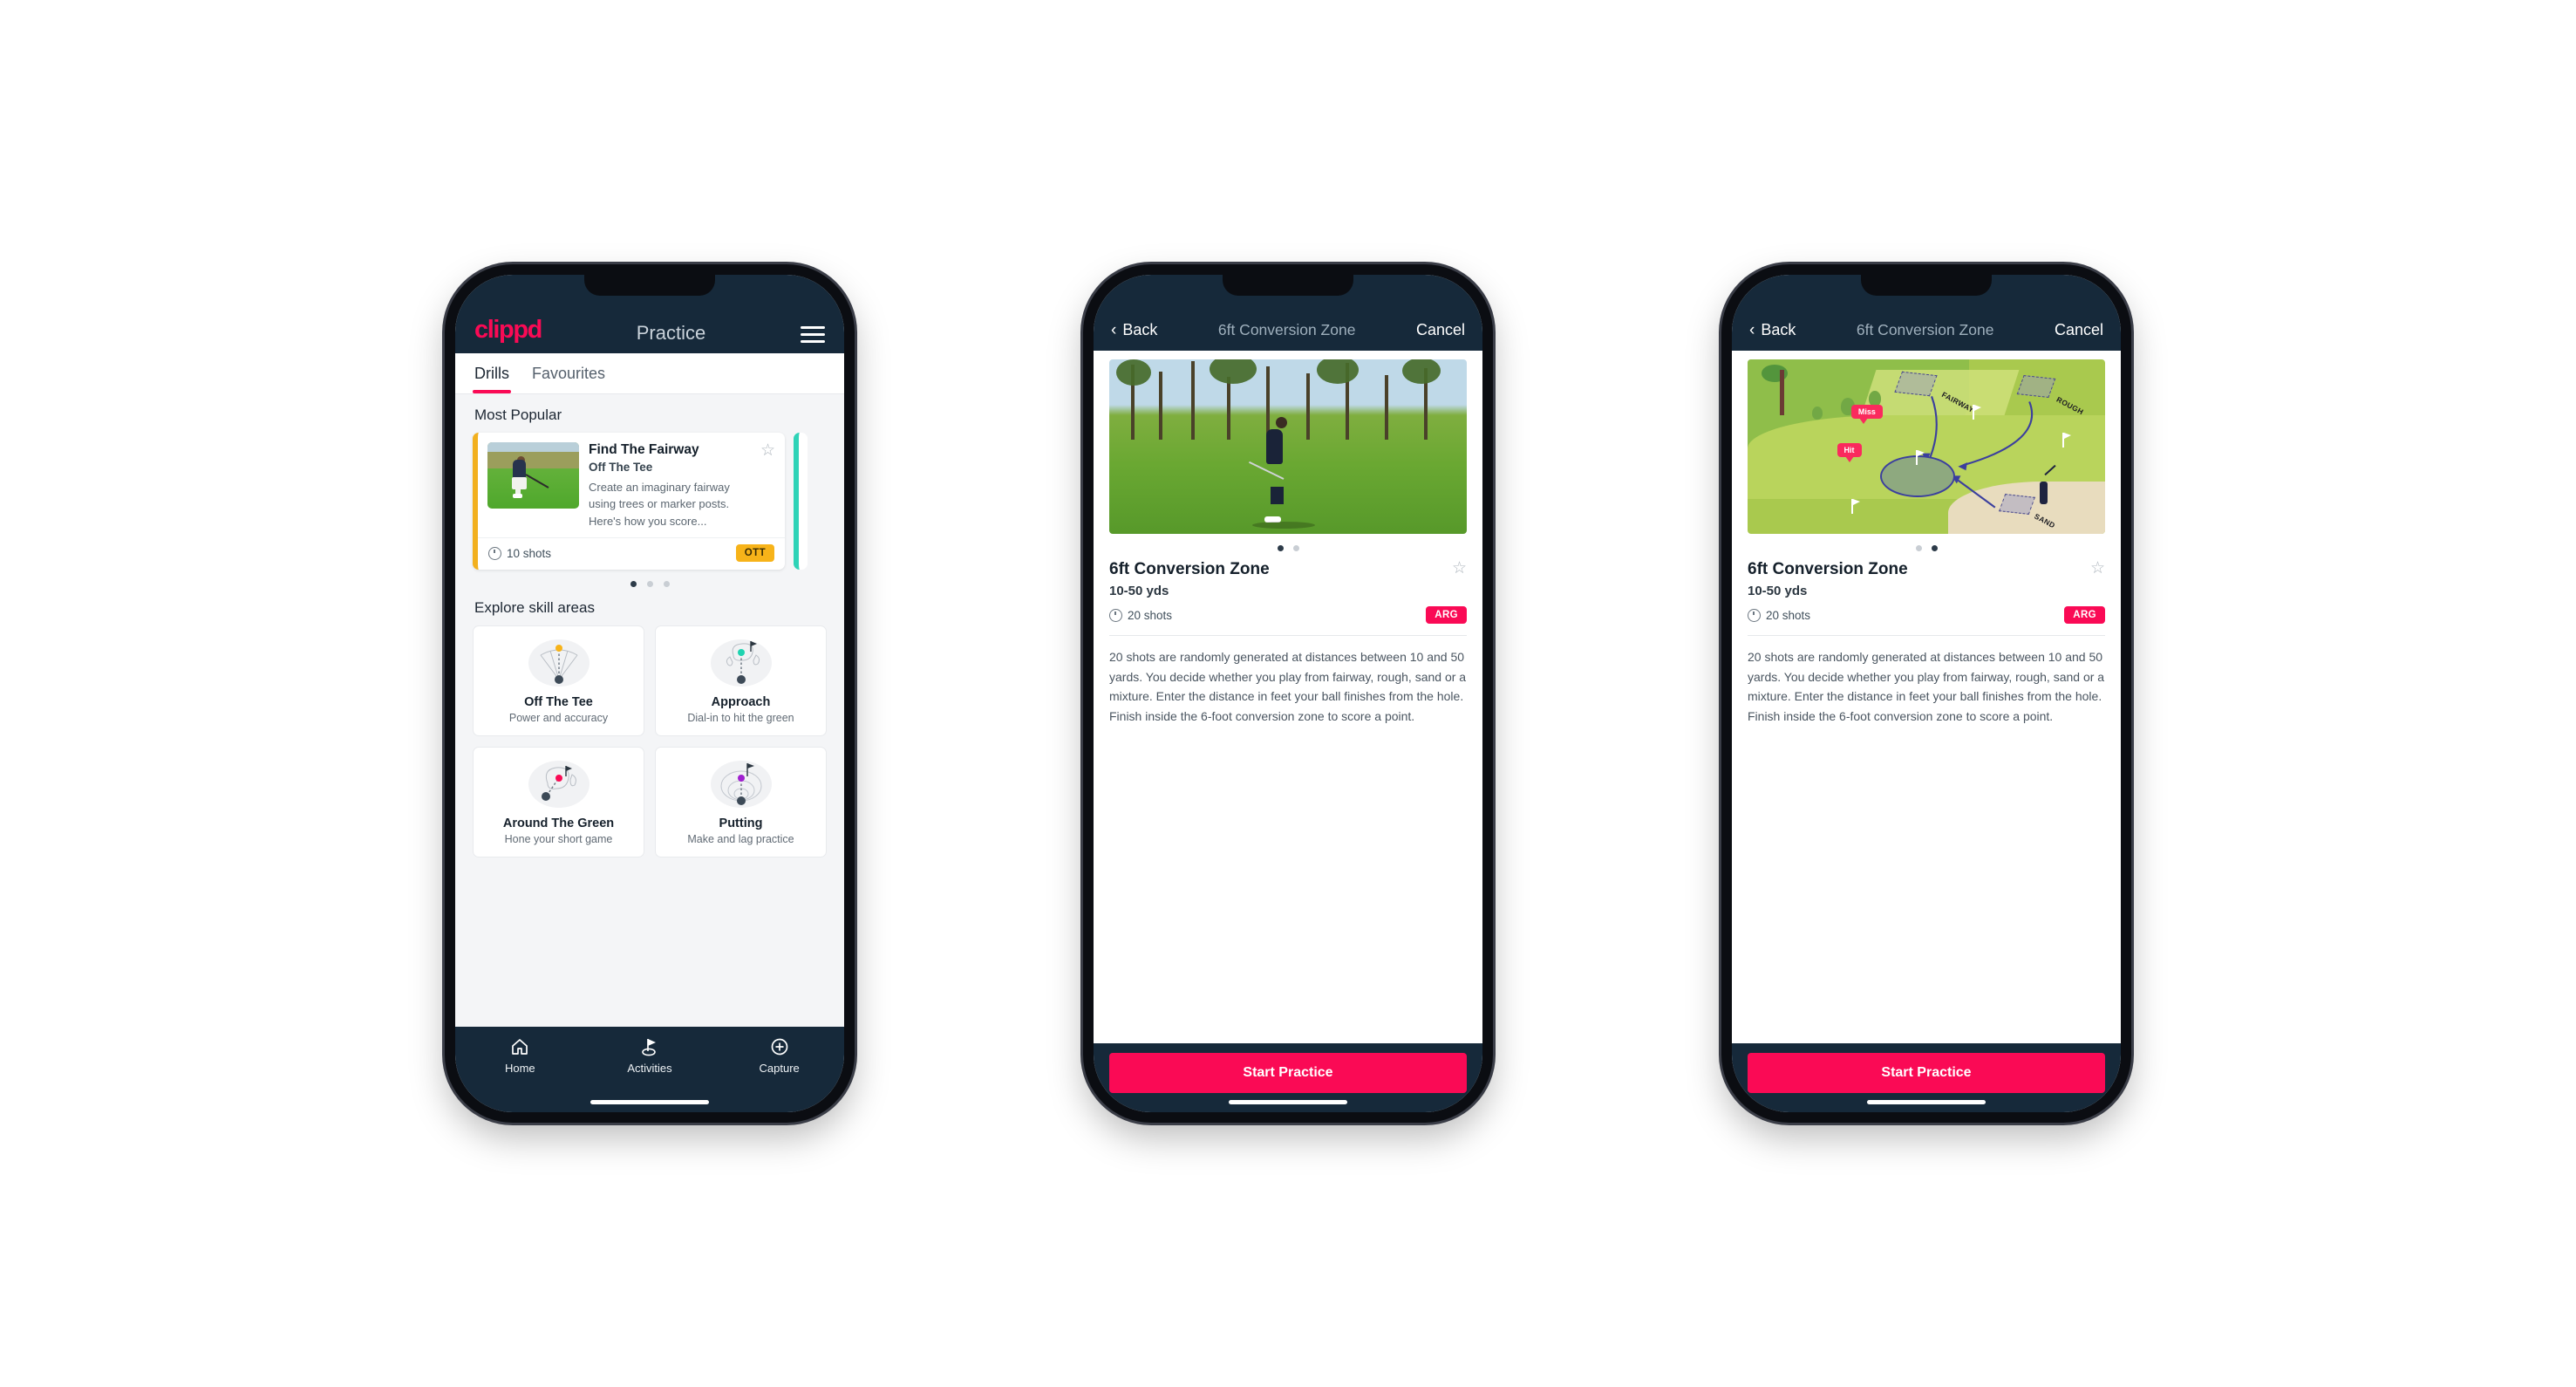 The width and height of the screenshot is (2576, 1387). I want to click on zone-fairway, so click(1916, 384).